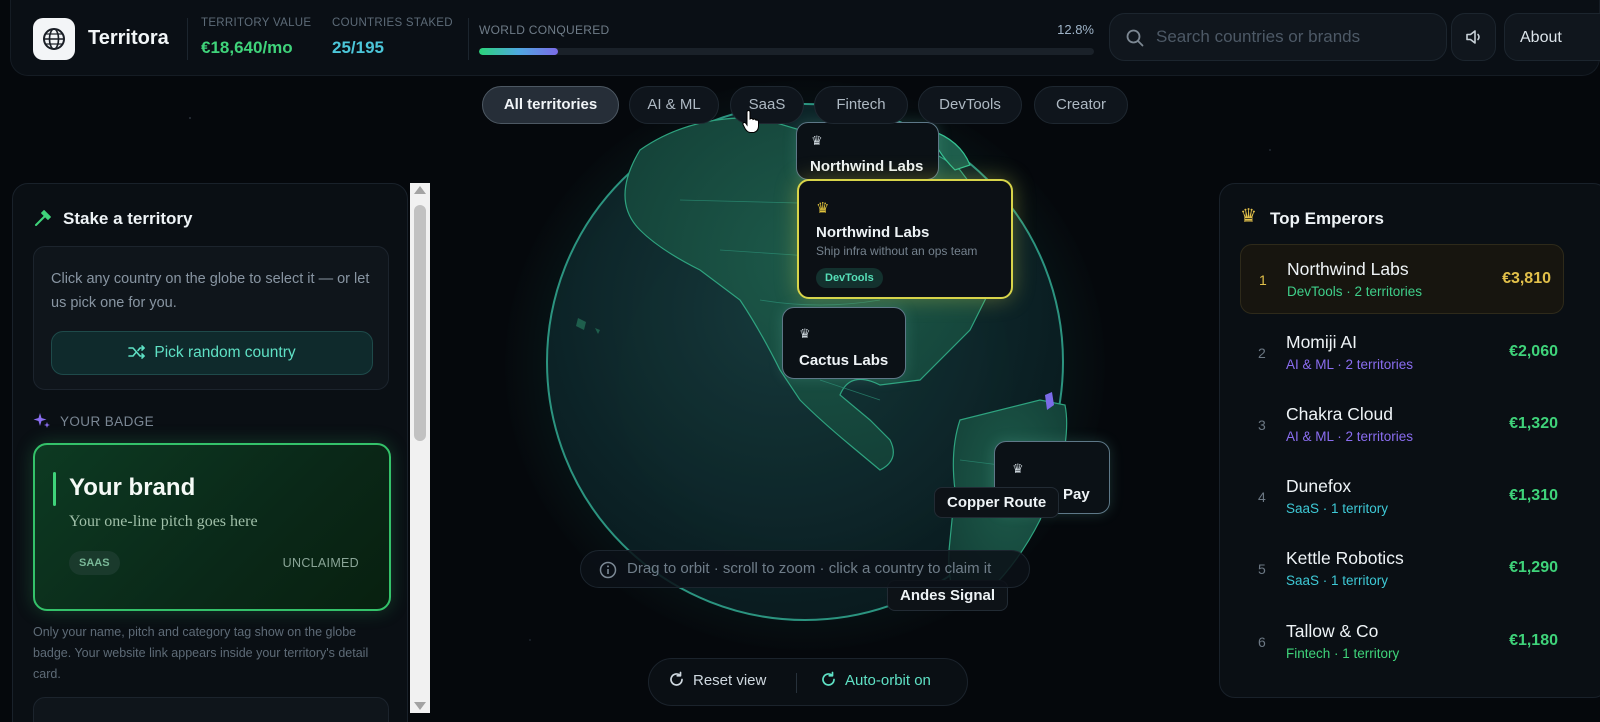 The height and width of the screenshot is (722, 1600). What do you see at coordinates (844, 360) in the screenshot?
I see `territory-name: Cactus Labs` at bounding box center [844, 360].